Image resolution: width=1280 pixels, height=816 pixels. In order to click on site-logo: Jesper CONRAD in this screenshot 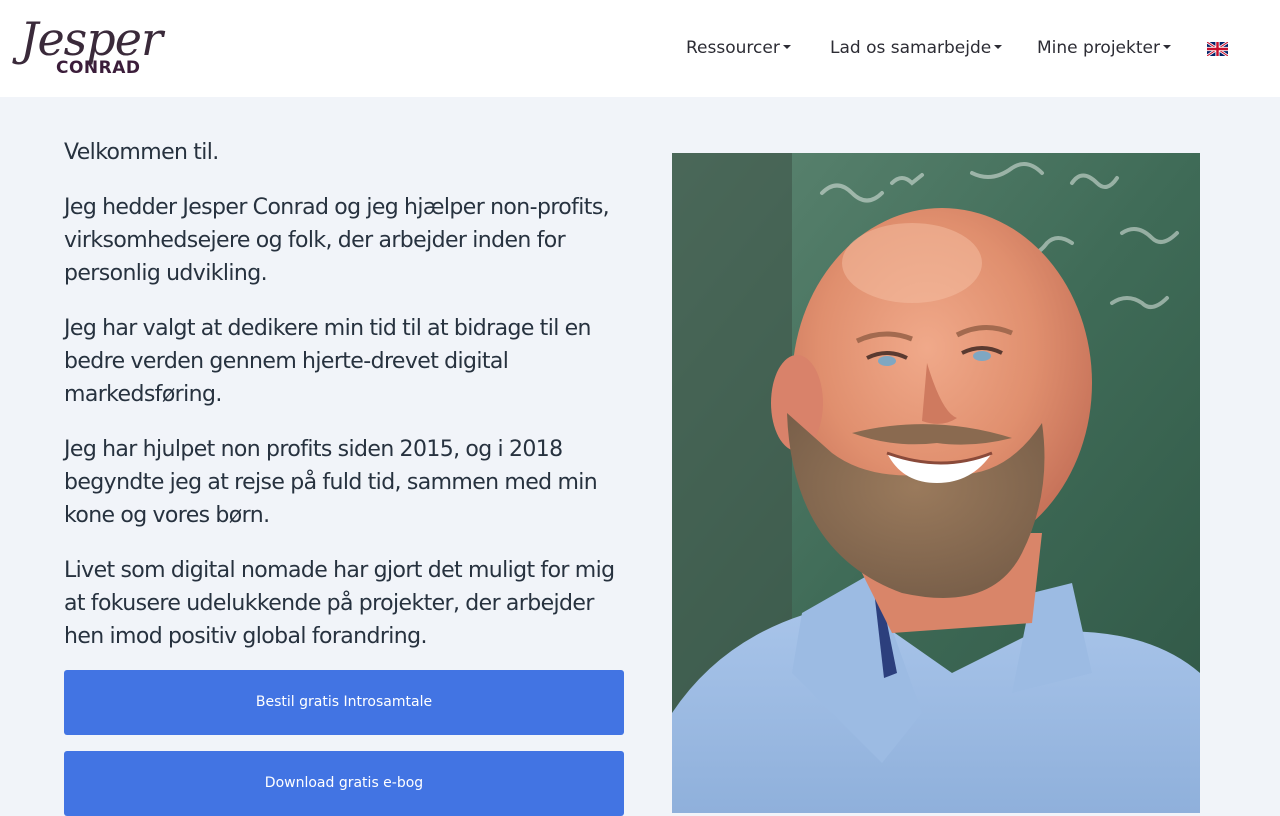, I will do `click(91, 47)`.